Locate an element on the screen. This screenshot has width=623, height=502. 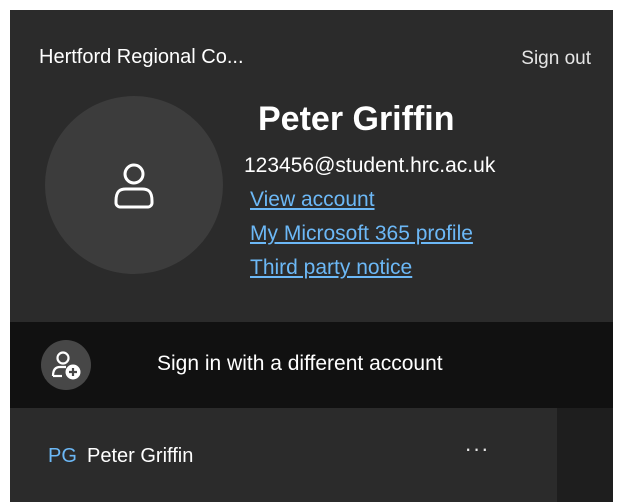
user-email: 123456@student.hrc.ac.uk is located at coordinates (370, 165).